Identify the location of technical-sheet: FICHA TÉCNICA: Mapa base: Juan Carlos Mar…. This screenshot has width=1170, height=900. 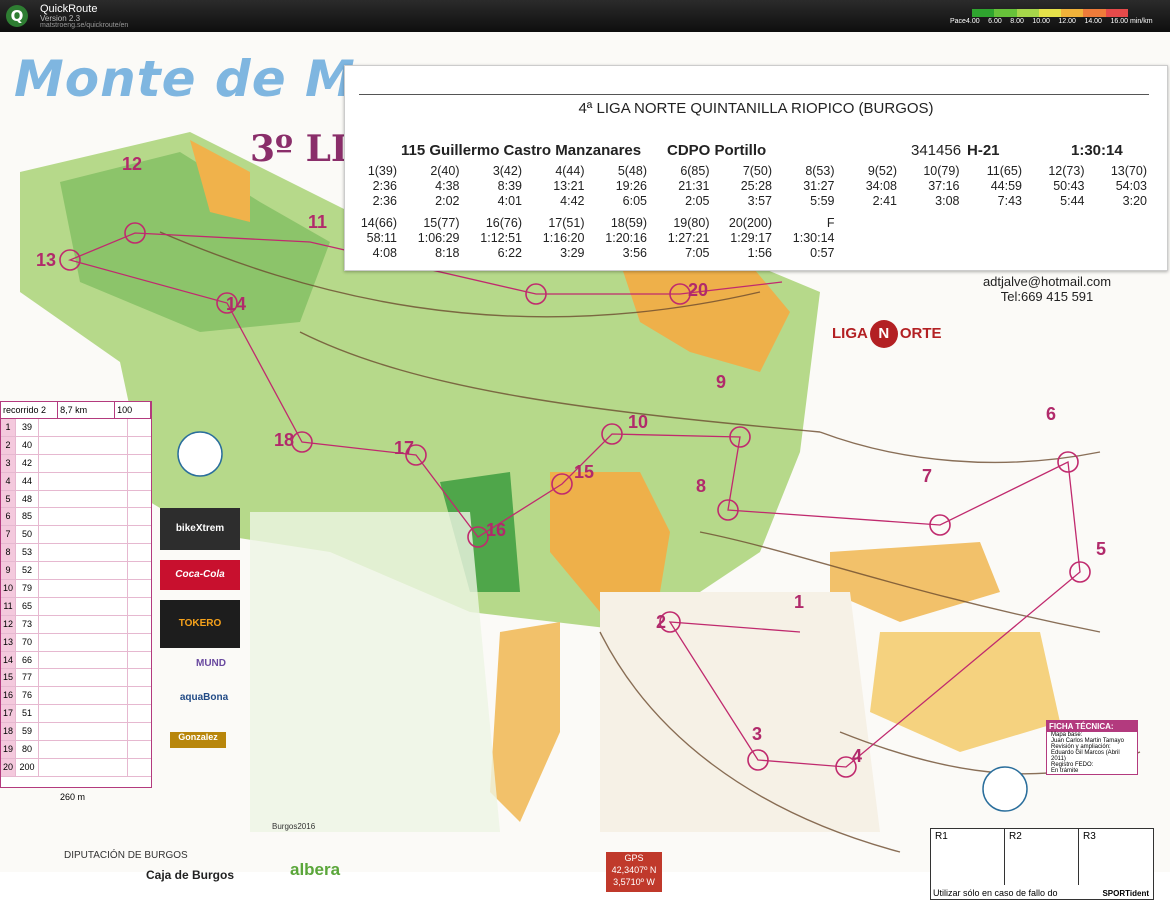
(1092, 747).